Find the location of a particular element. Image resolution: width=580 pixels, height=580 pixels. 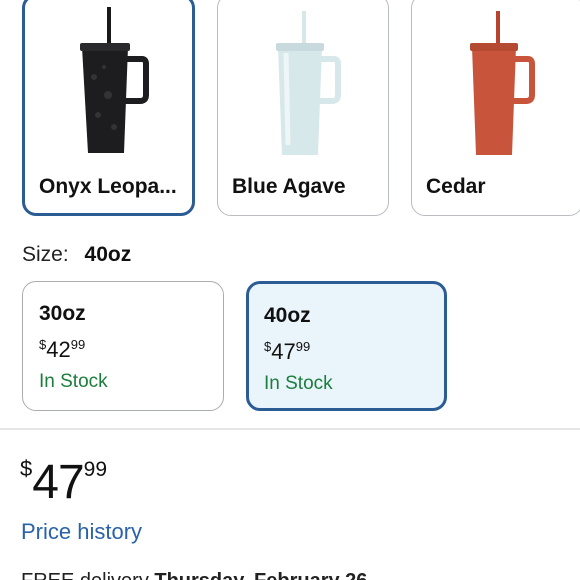

tumbler-image-onyx is located at coordinates (114, 80).